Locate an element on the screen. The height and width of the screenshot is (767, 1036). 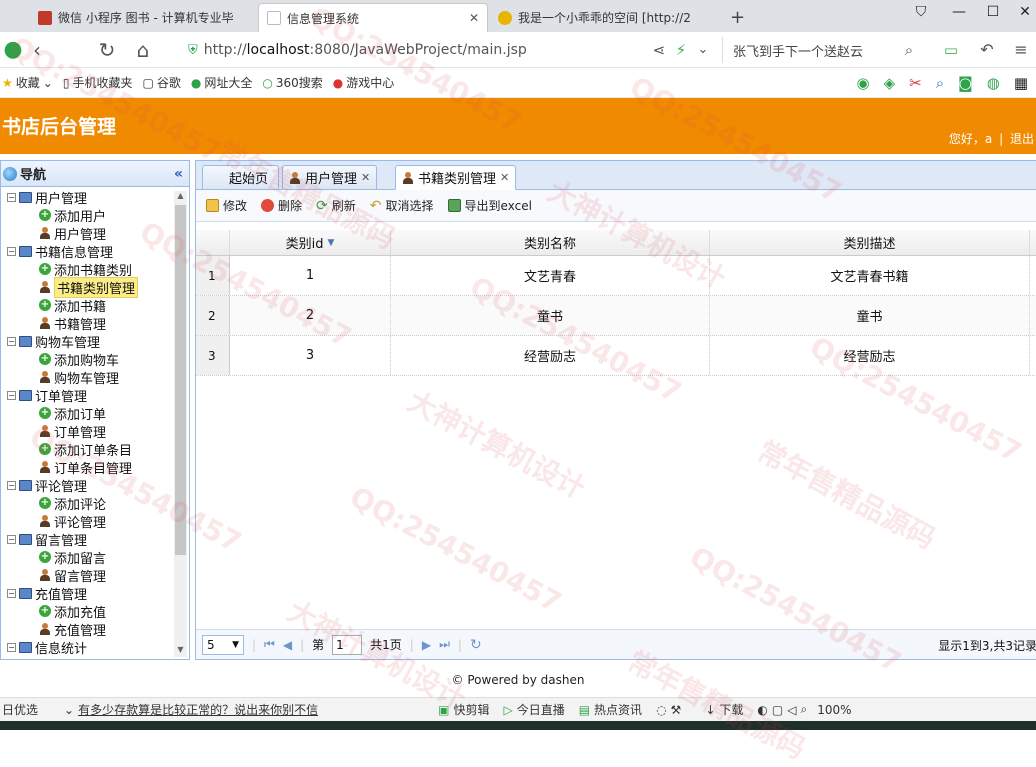
nav-item: + 添加书籍 is located at coordinates (87, 305).